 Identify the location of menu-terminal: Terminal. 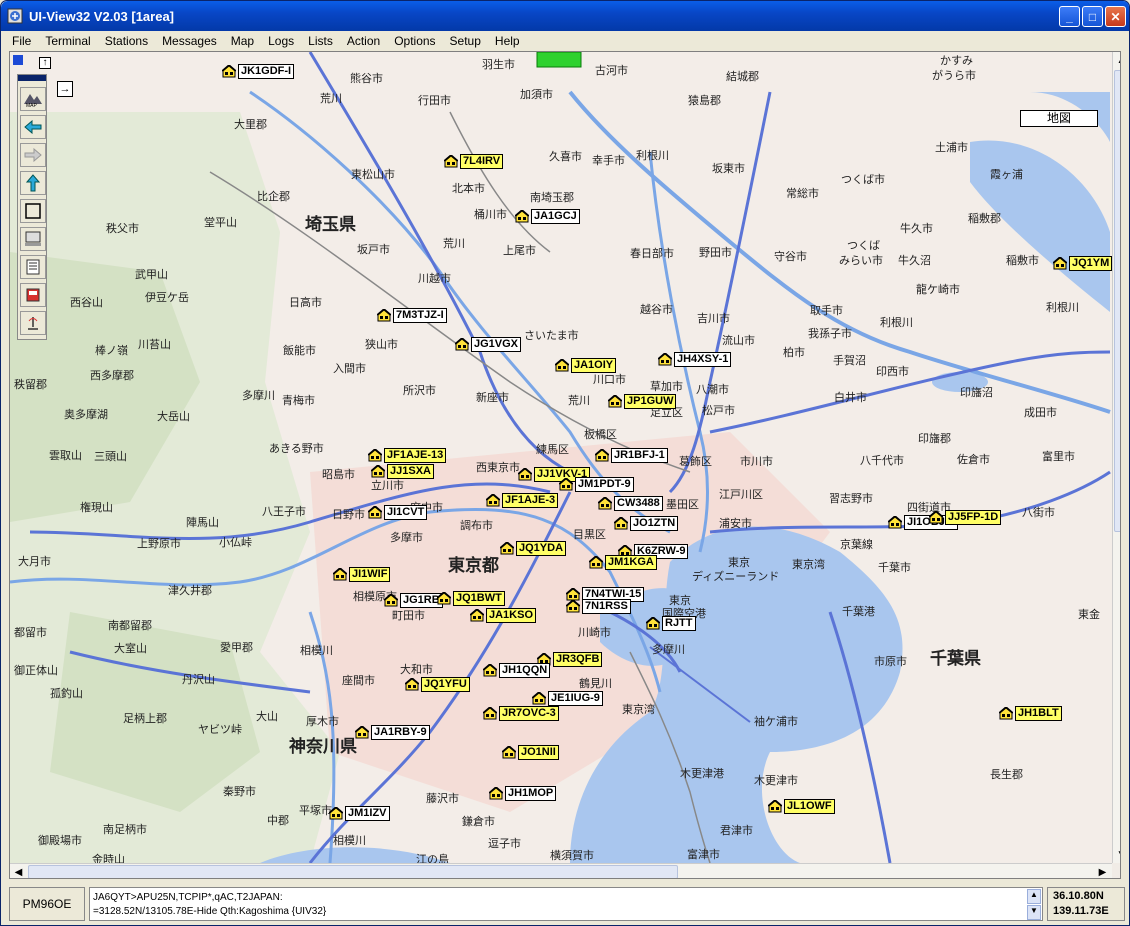
(67, 41).